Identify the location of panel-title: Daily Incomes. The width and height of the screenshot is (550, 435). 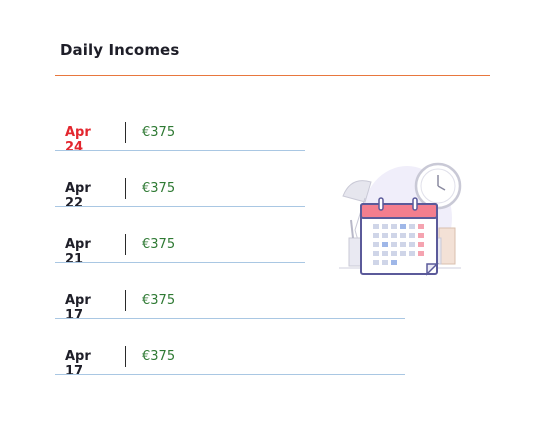
(120, 50).